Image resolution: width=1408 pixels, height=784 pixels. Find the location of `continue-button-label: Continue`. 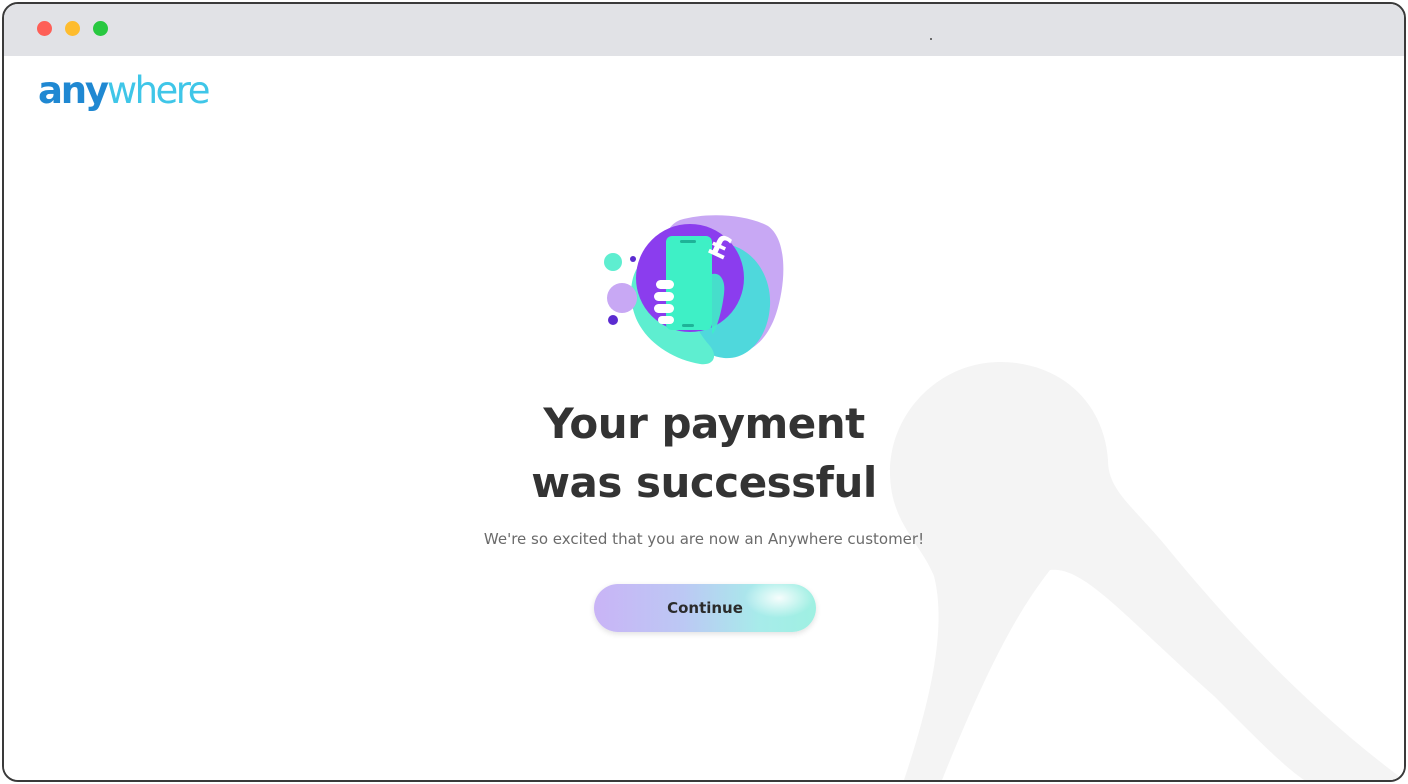

continue-button-label: Continue is located at coordinates (705, 608).